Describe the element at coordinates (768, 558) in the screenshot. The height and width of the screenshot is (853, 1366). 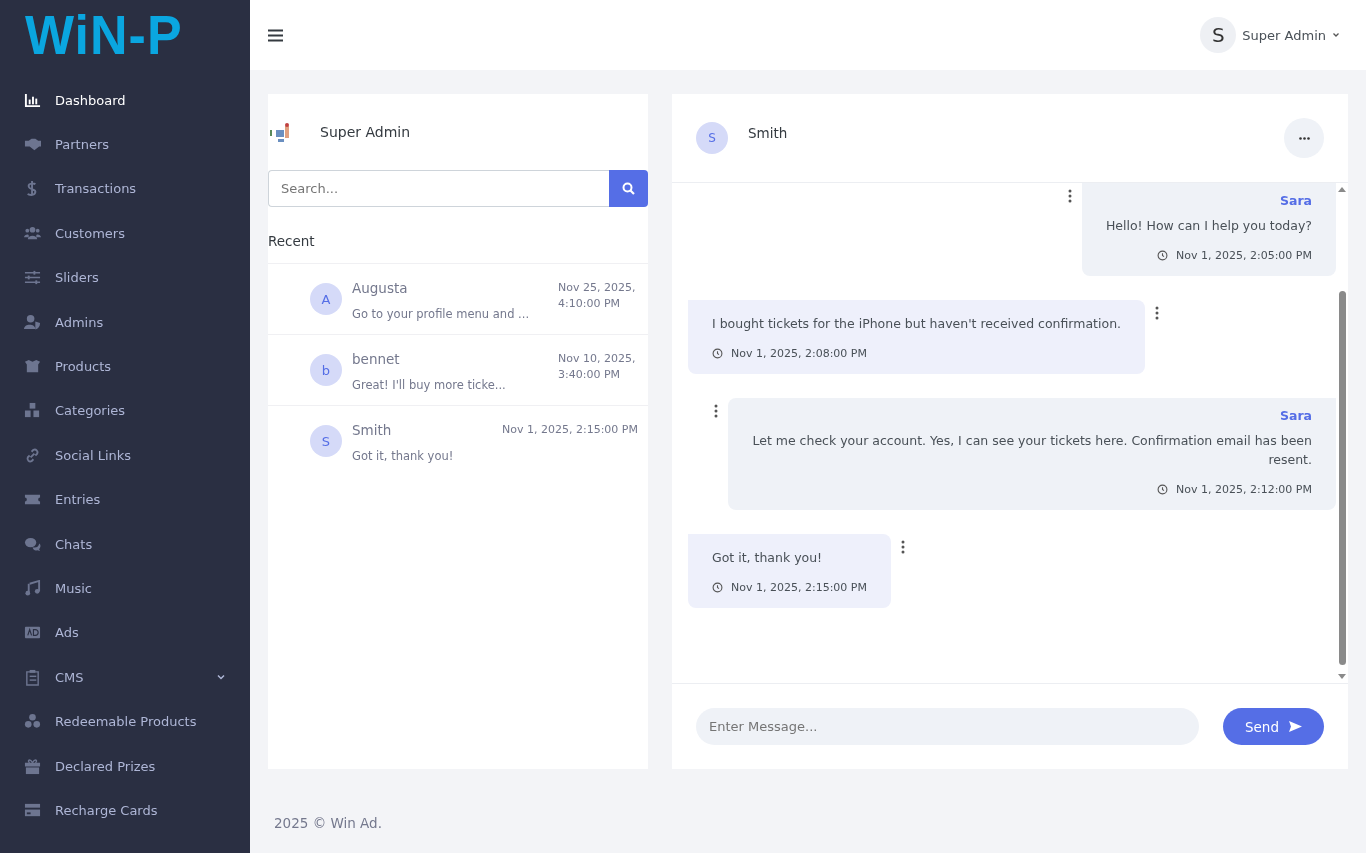
I see `message-text: Got it, thank you!` at that location.